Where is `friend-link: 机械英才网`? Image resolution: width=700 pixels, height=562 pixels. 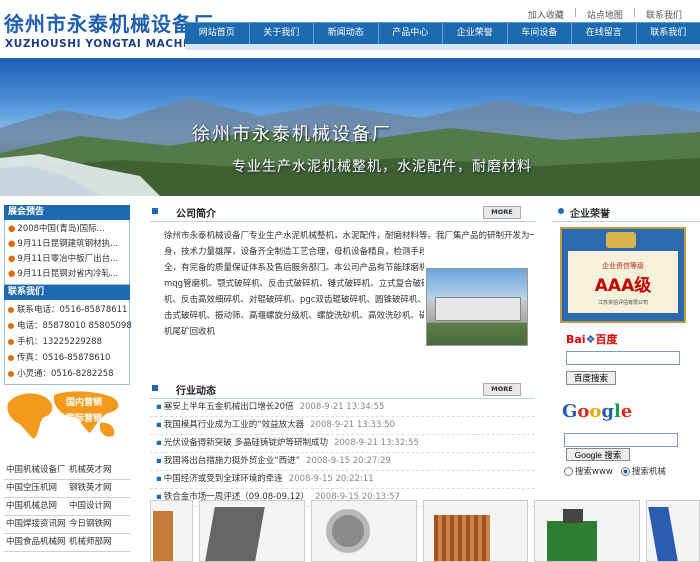
friend-link: 机械英才网 is located at coordinates (98, 470).